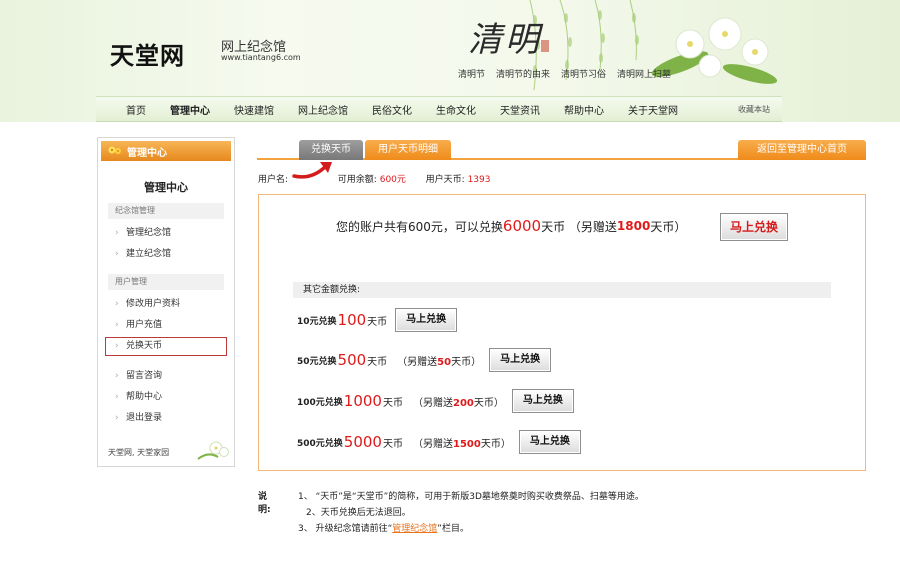  I want to click on option-bonus: 50, so click(444, 362).